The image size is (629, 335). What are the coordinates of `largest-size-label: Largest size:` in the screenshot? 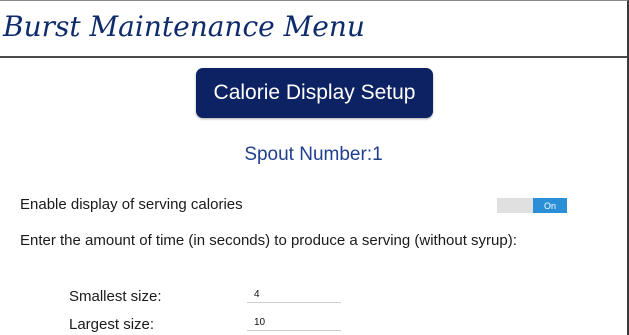 It's located at (112, 324).